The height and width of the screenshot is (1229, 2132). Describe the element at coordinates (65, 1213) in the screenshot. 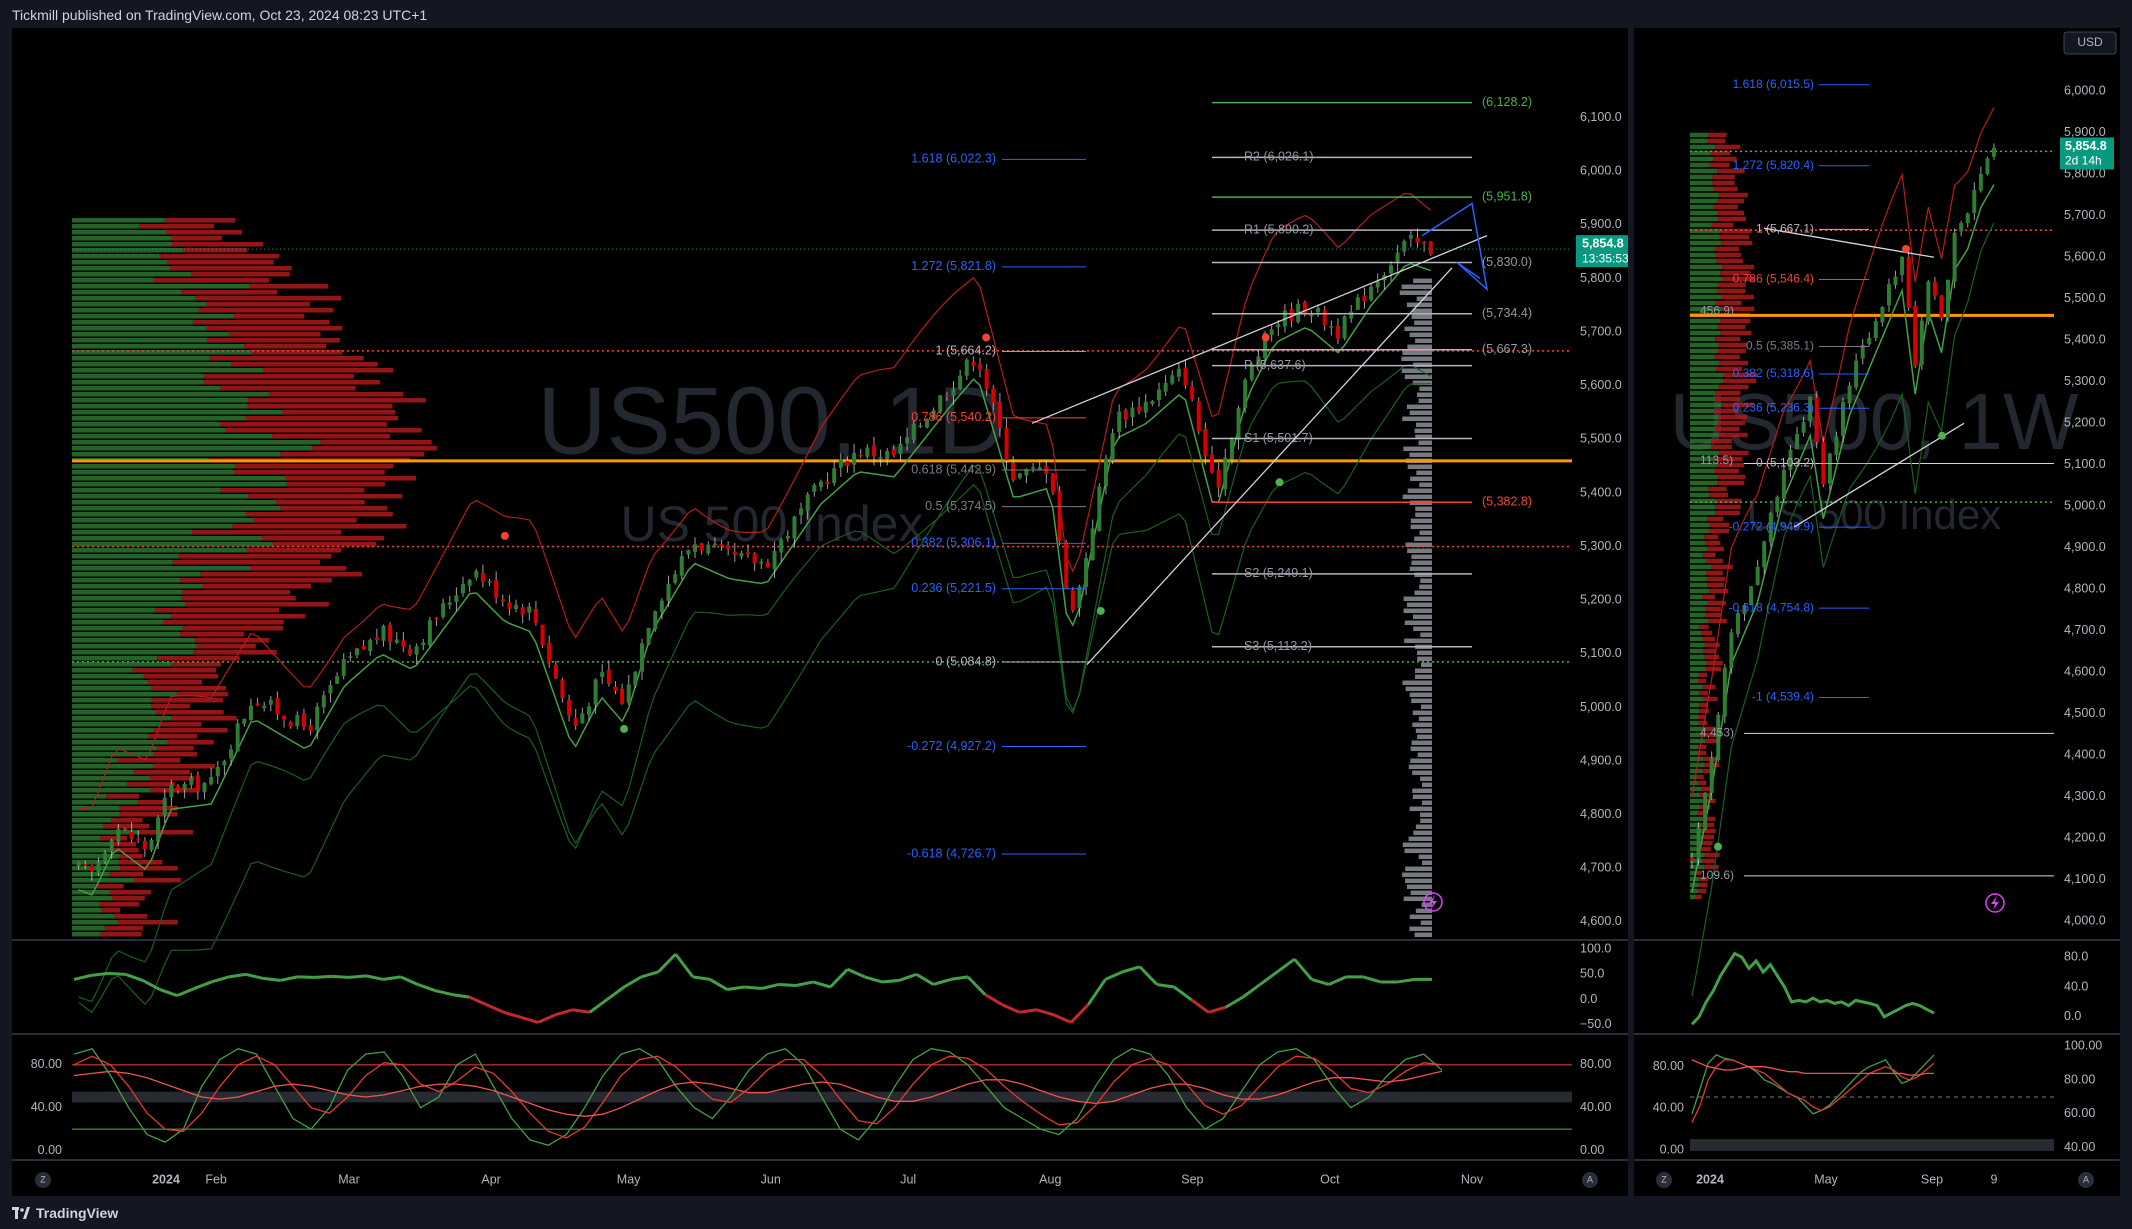

I see `tradingview-brand: TradingView` at that location.